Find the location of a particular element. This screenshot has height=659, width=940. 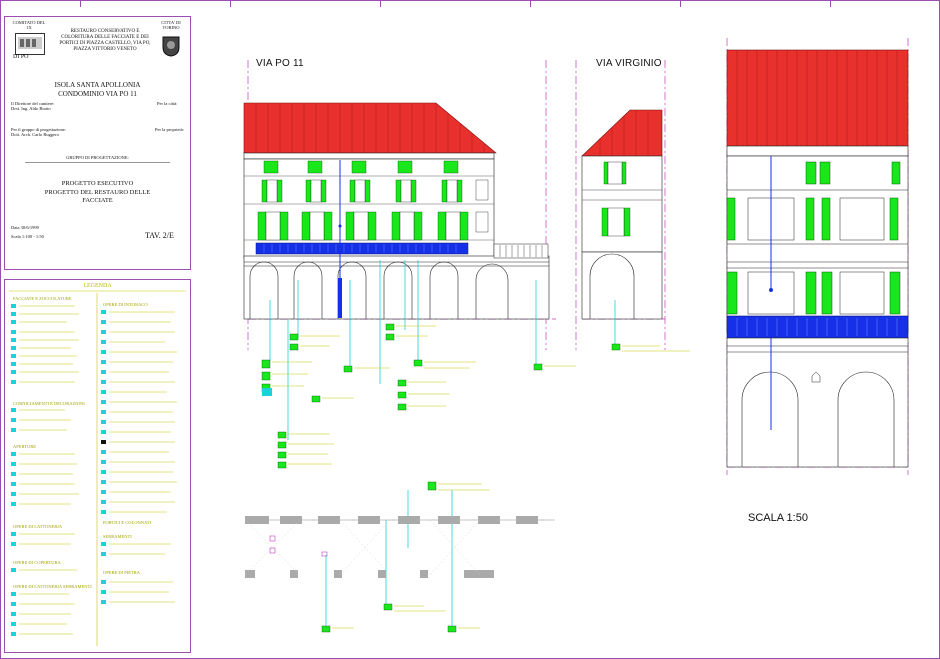

condominium-name: CONDOMINIO VIA PO 11 is located at coordinates (97, 94).